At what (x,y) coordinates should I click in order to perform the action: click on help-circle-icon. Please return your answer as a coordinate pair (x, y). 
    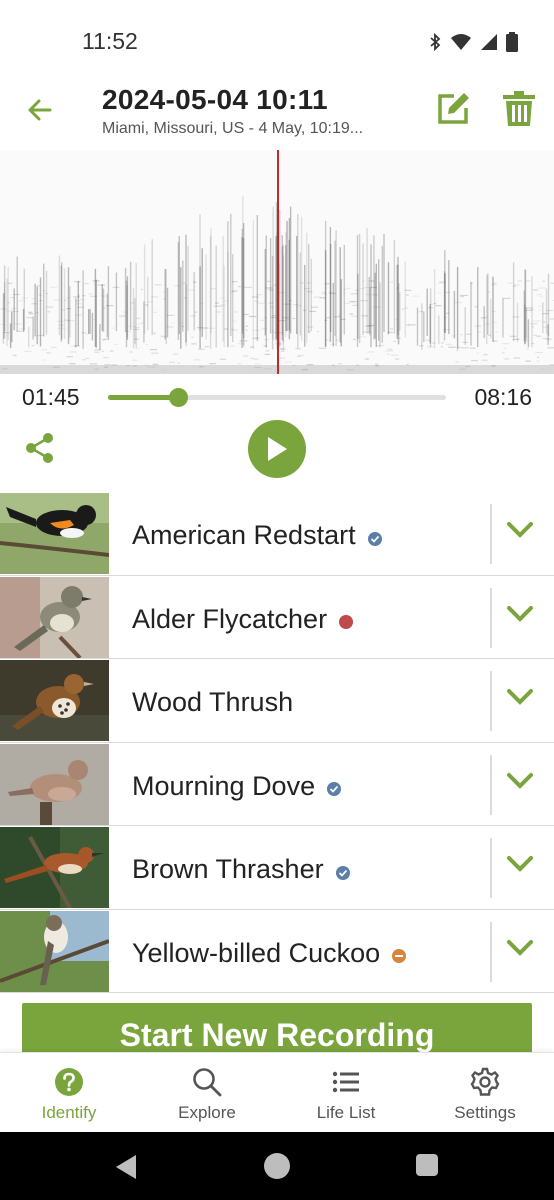
    Looking at the image, I should click on (69, 1082).